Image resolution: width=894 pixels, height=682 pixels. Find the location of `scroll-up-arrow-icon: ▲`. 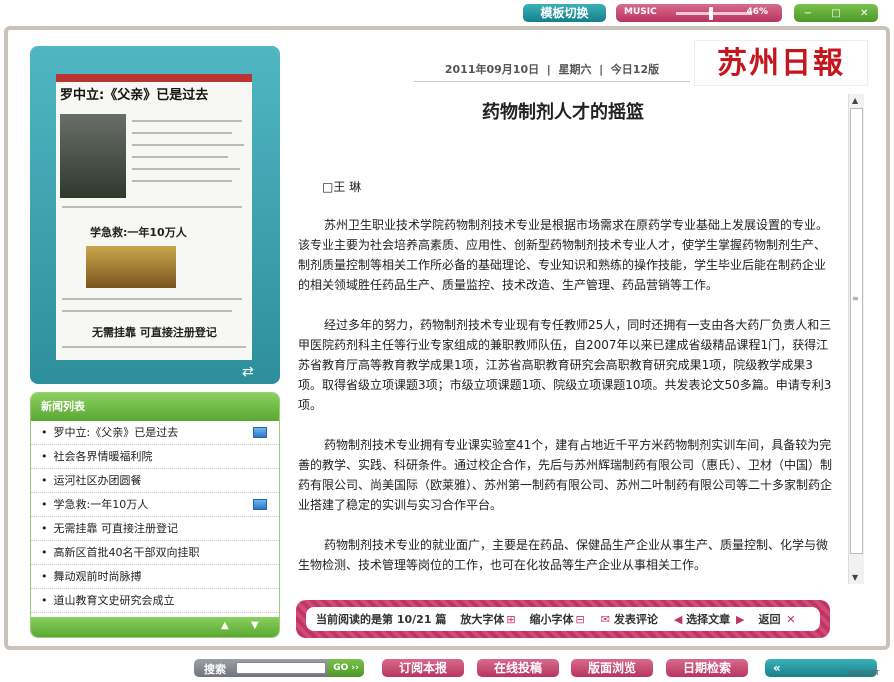

scroll-up-arrow-icon: ▲ is located at coordinates (855, 100).